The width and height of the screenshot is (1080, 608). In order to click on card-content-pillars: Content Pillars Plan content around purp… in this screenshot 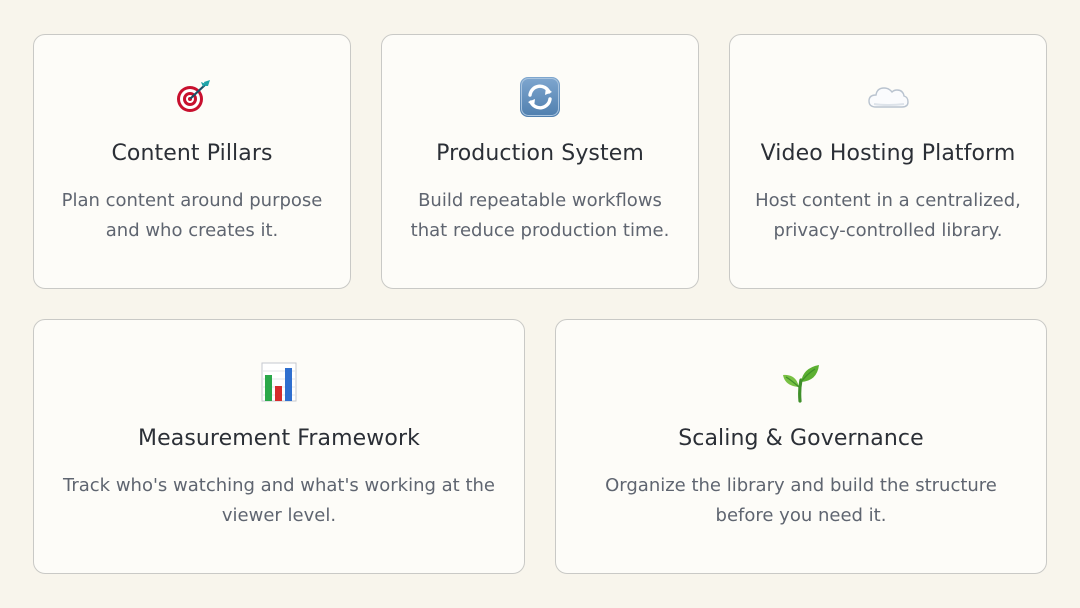, I will do `click(192, 161)`.